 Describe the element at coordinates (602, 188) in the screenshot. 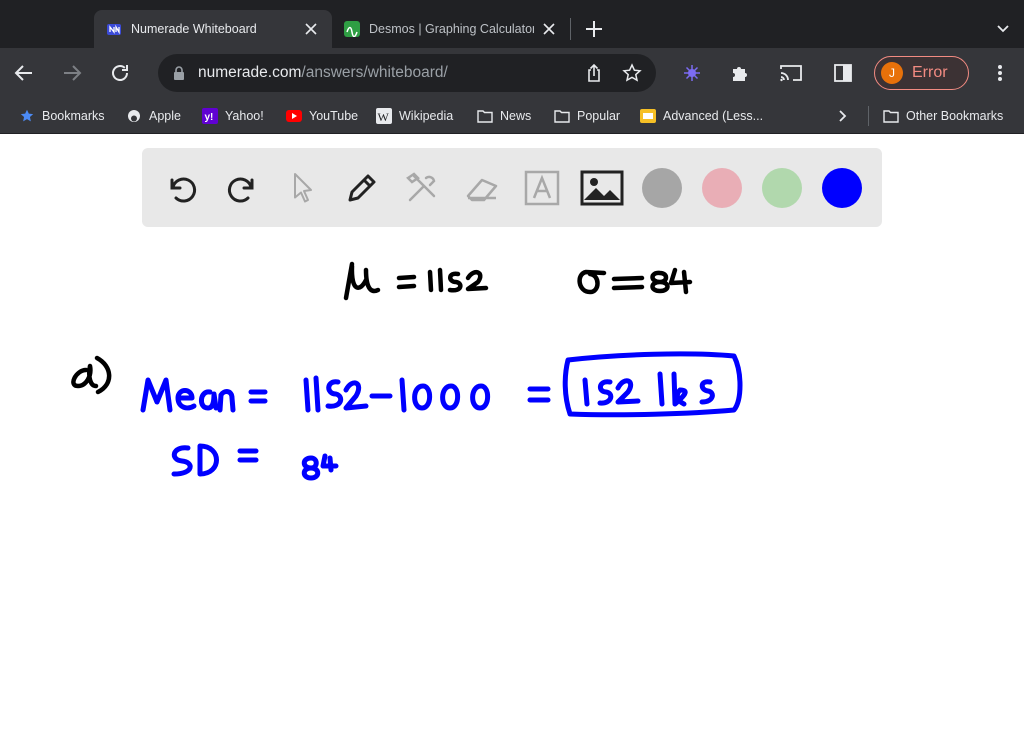

I see `image-icon` at that location.